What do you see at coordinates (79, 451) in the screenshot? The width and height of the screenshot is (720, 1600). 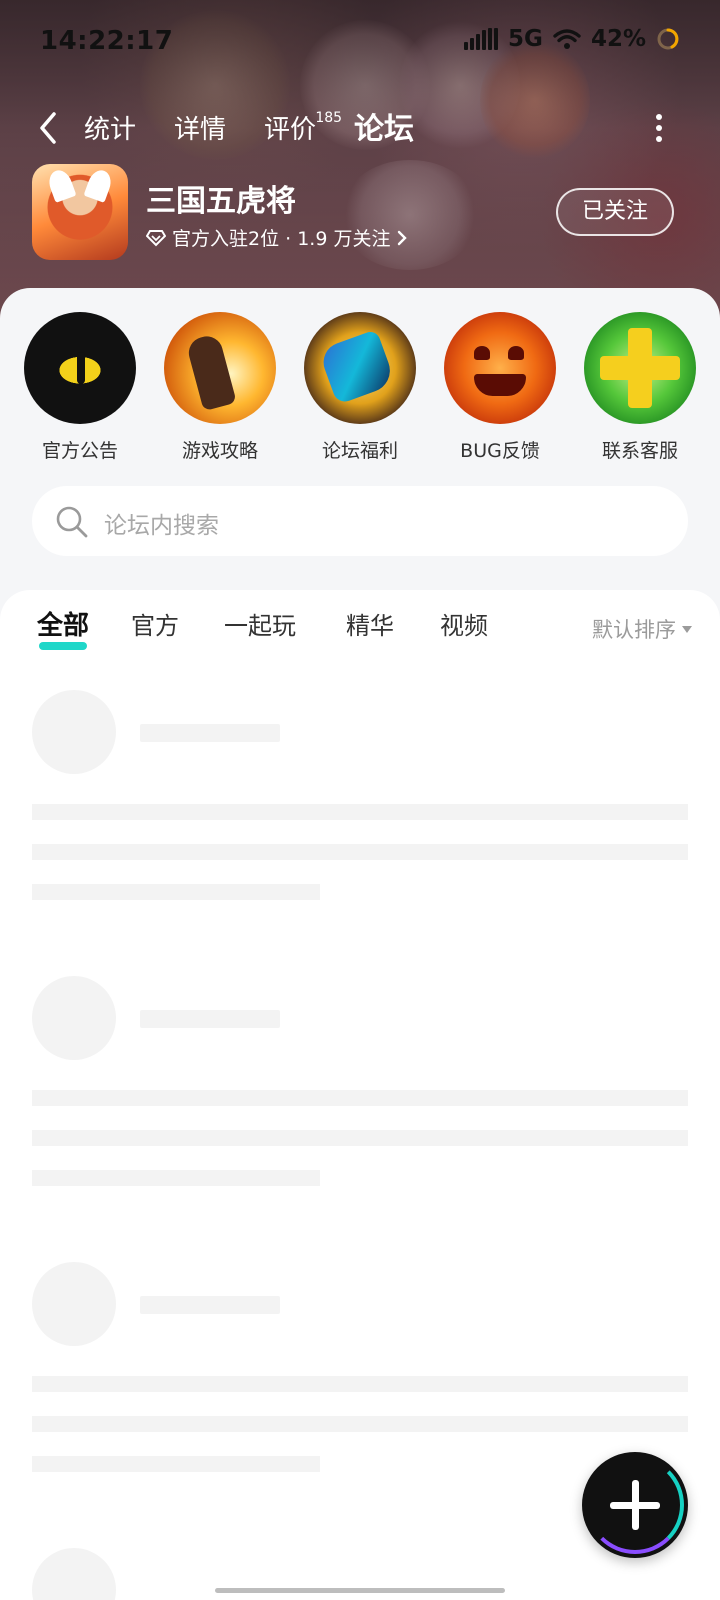 I see `quick-action-label: 官方公告` at bounding box center [79, 451].